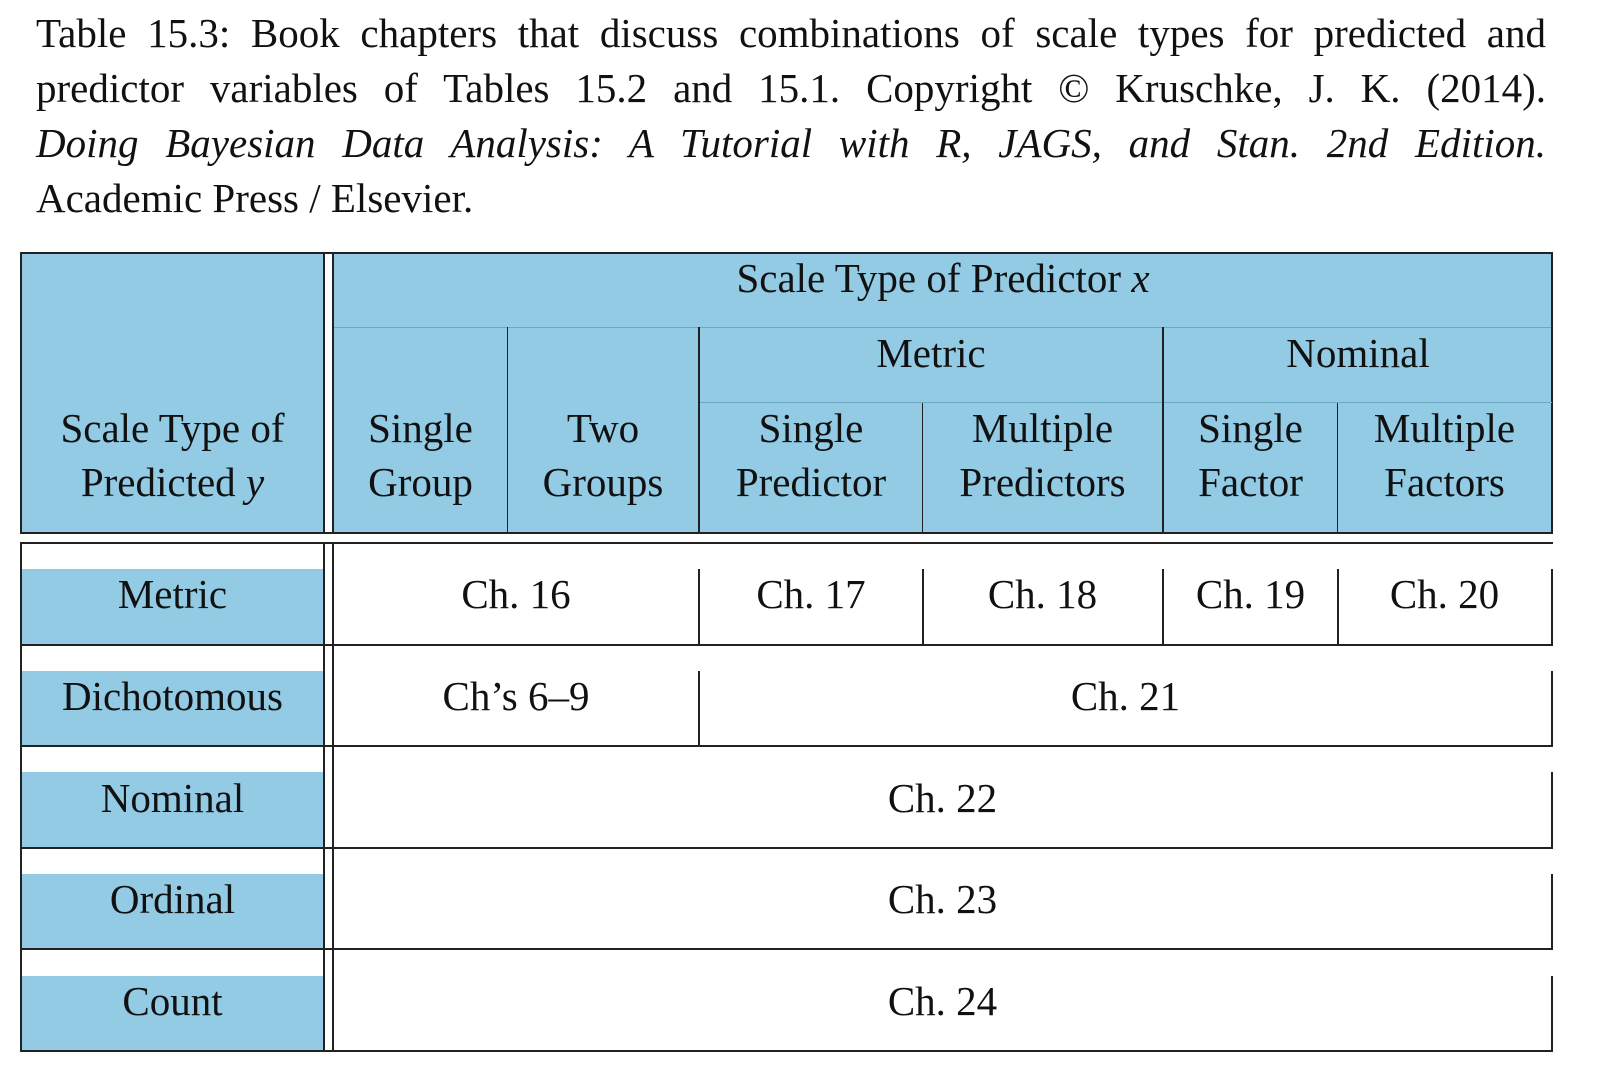  Describe the element at coordinates (942, 899) in the screenshot. I see `cell-ordinal-all: Ch. 23` at that location.